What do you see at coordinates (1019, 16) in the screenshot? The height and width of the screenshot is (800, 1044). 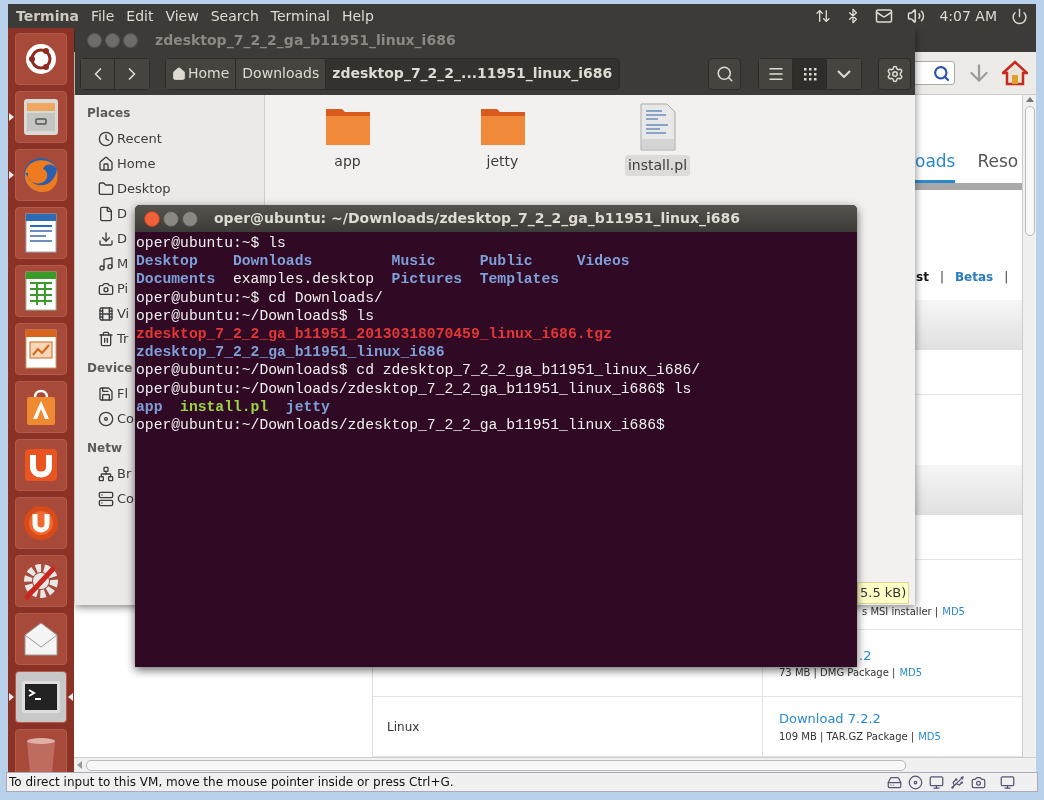 I see `power-icon` at bounding box center [1019, 16].